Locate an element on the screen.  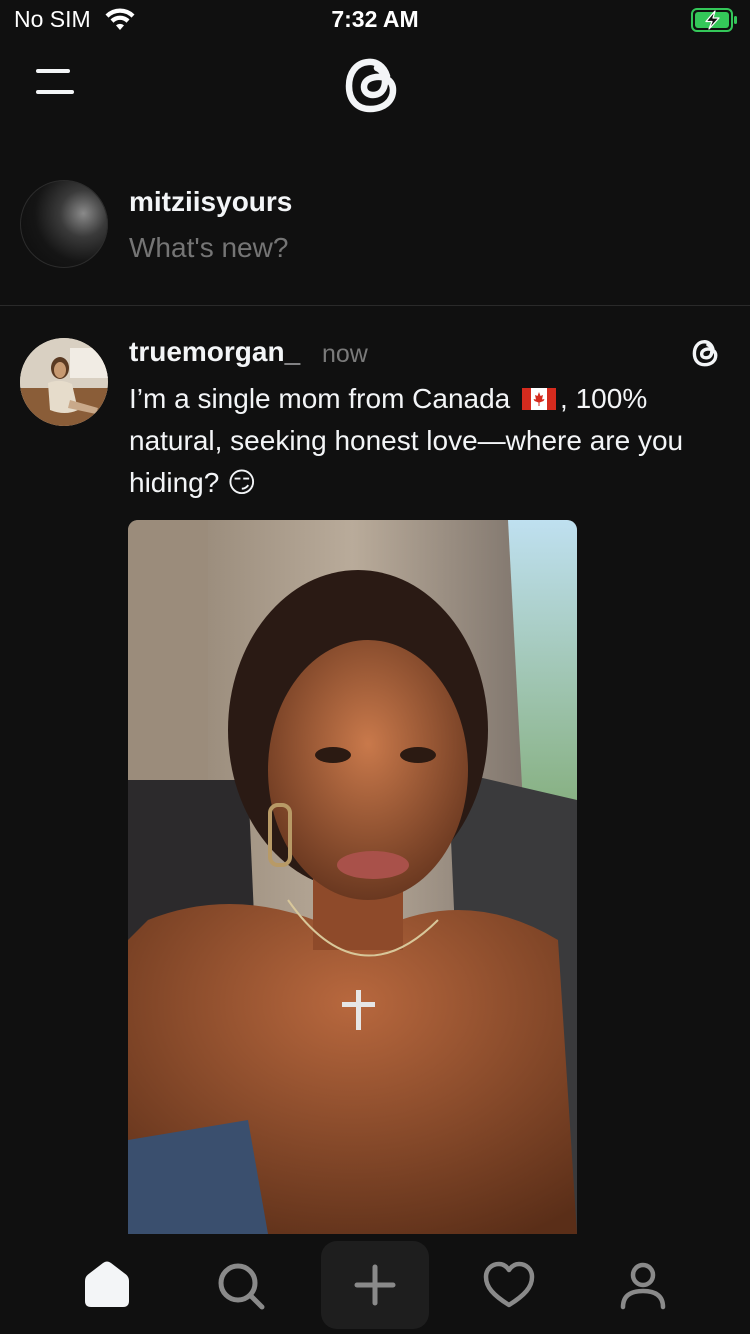
post-text-part: I’m a single mom from Canada is located at coordinates (324, 398).